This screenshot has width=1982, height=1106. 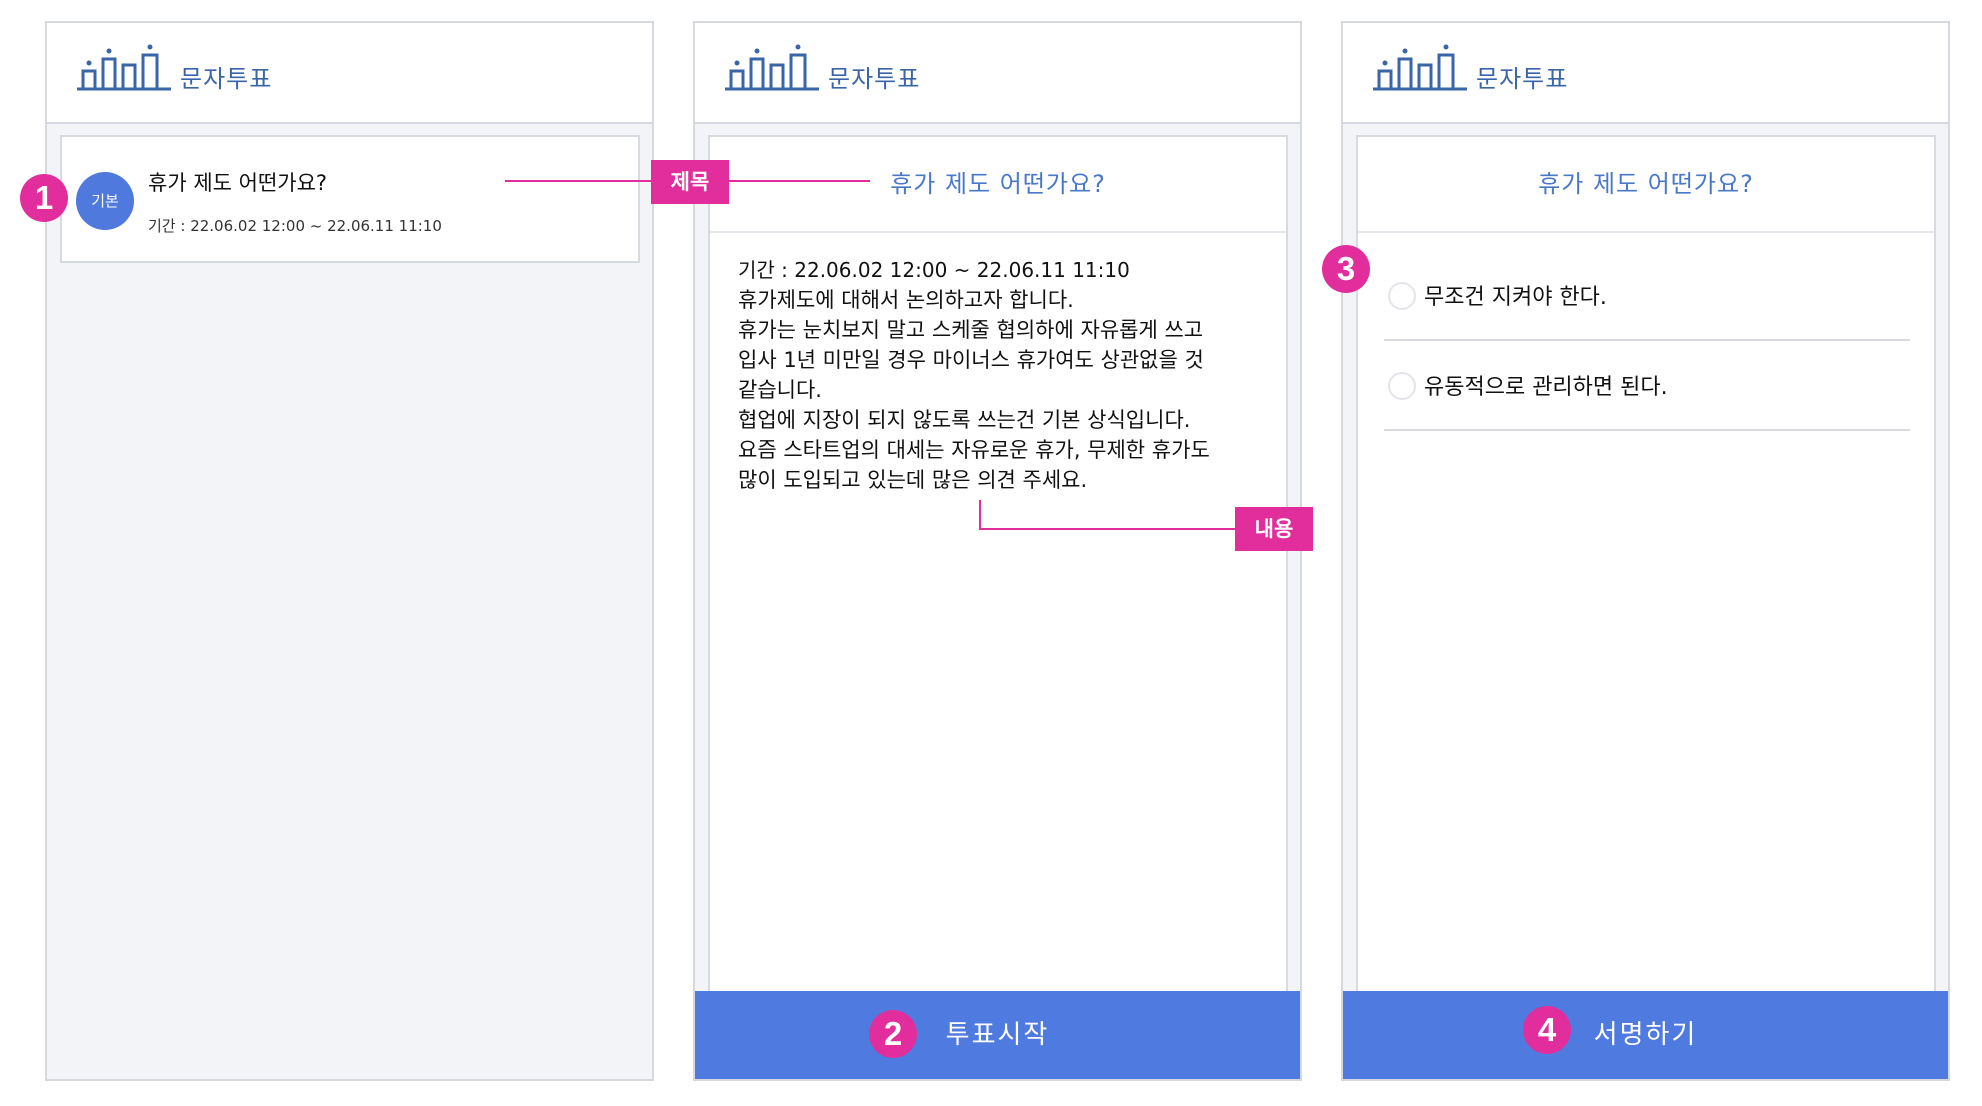 I want to click on start-vote-button: 투표시작, so click(x=997, y=1035).